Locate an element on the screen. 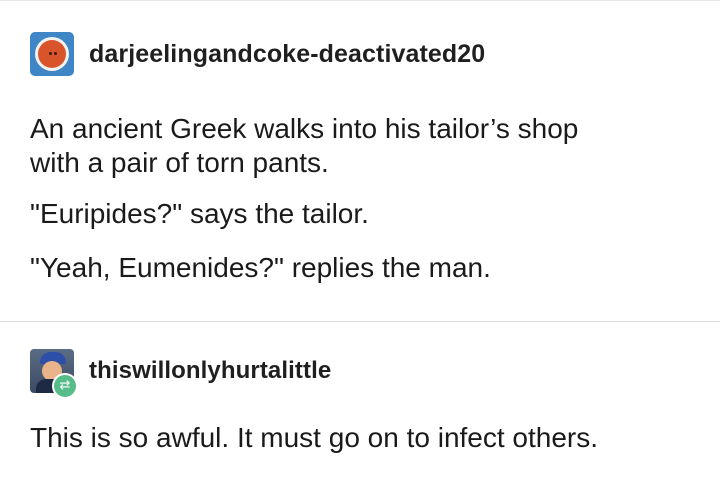 This screenshot has width=720, height=497. reblog-icon: ⇄ is located at coordinates (65, 386).